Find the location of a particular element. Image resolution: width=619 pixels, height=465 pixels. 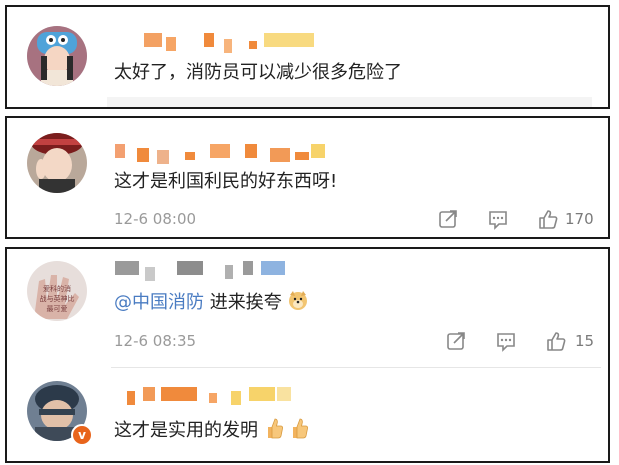

comment-text: 太好了，消防员可以减少很多危险了 is located at coordinates (258, 72).